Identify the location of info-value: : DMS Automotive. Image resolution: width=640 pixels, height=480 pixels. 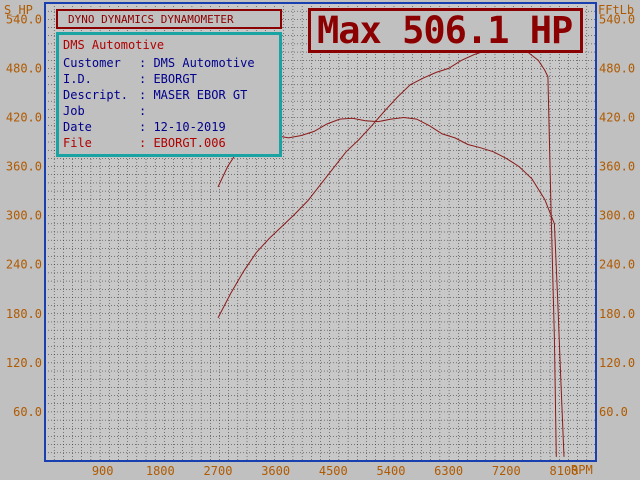
(197, 63).